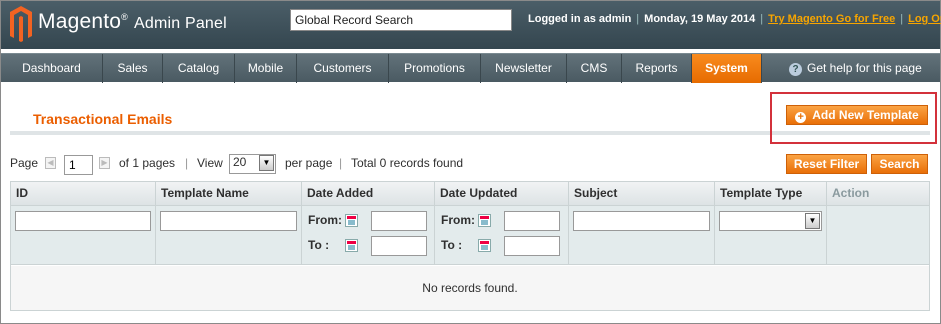 The height and width of the screenshot is (324, 941). What do you see at coordinates (657, 68) in the screenshot?
I see `nav-reports: Reports` at bounding box center [657, 68].